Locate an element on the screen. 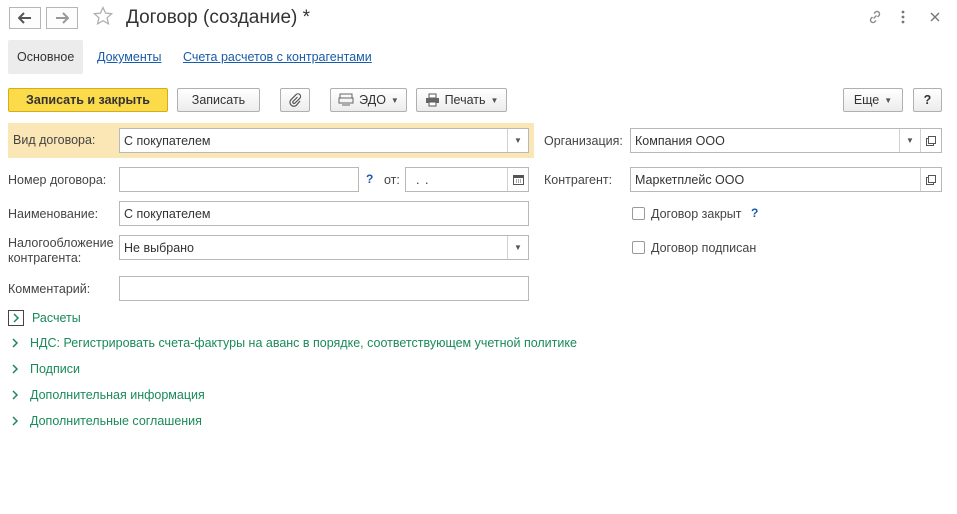 Image resolution: width=957 pixels, height=514 pixels. section-signatures-label: Подписи is located at coordinates (55, 369).